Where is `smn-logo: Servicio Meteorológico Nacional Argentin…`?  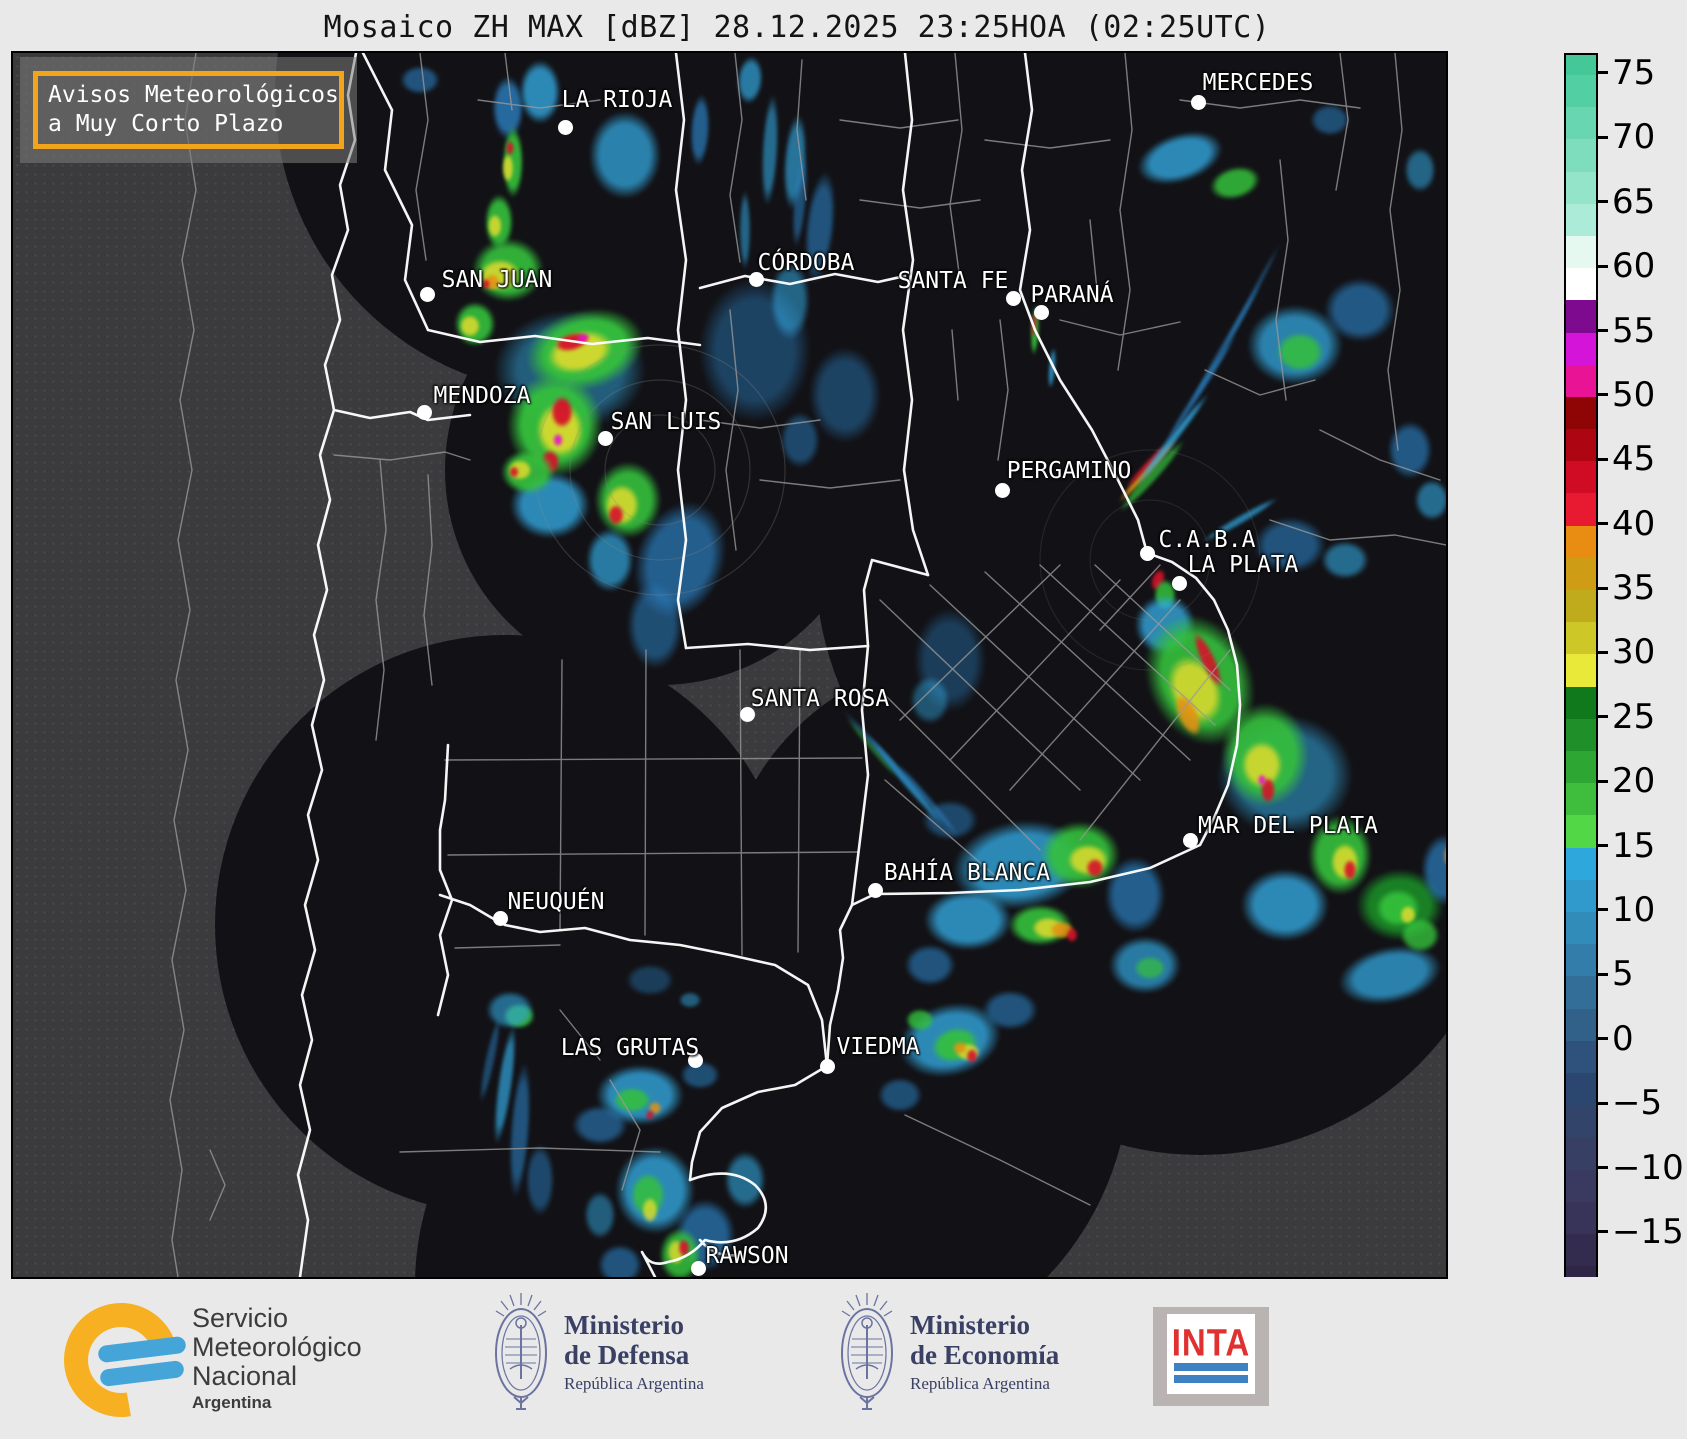 smn-logo: Servicio Meteorológico Nacional Argentin… is located at coordinates (201, 1359).